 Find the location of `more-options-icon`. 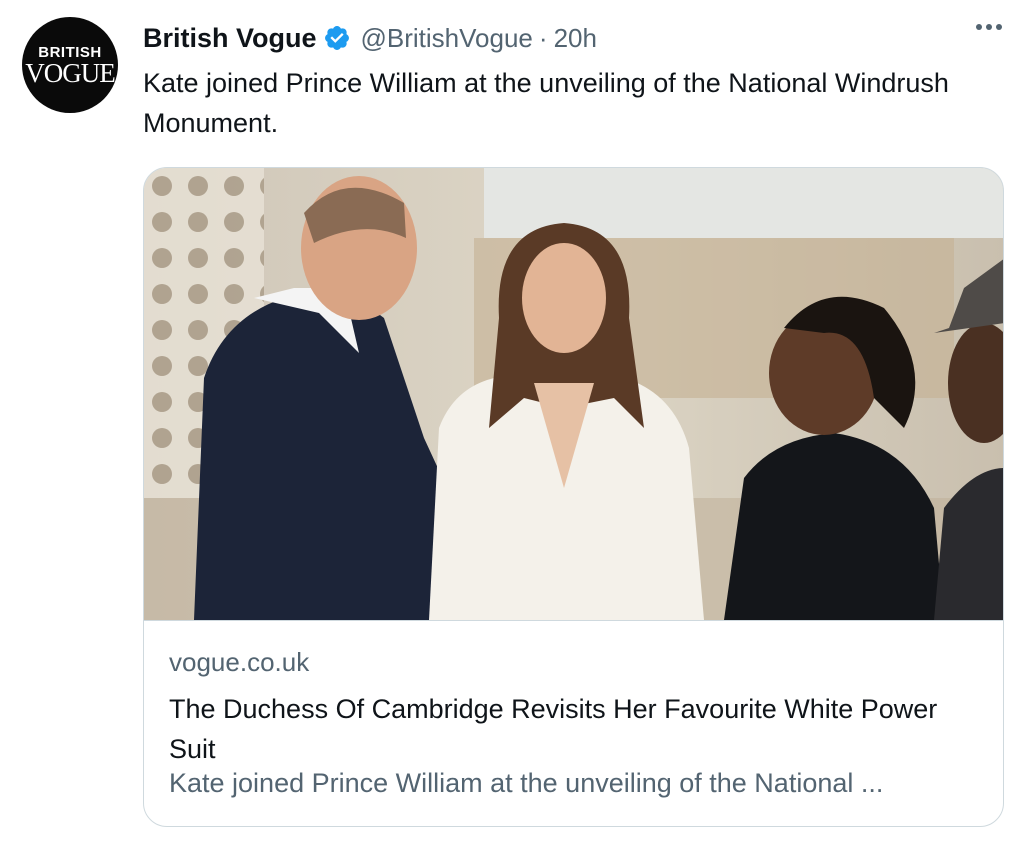

more-options-icon is located at coordinates (989, 27).